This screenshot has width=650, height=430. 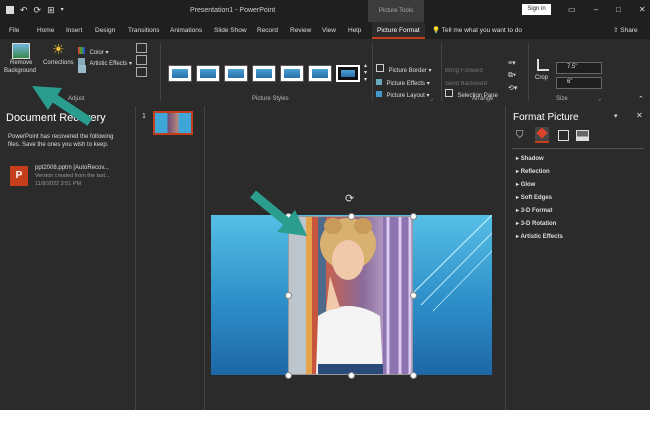 What do you see at coordinates (348, 73) in the screenshot?
I see `style-thumb-selected` at bounding box center [348, 73].